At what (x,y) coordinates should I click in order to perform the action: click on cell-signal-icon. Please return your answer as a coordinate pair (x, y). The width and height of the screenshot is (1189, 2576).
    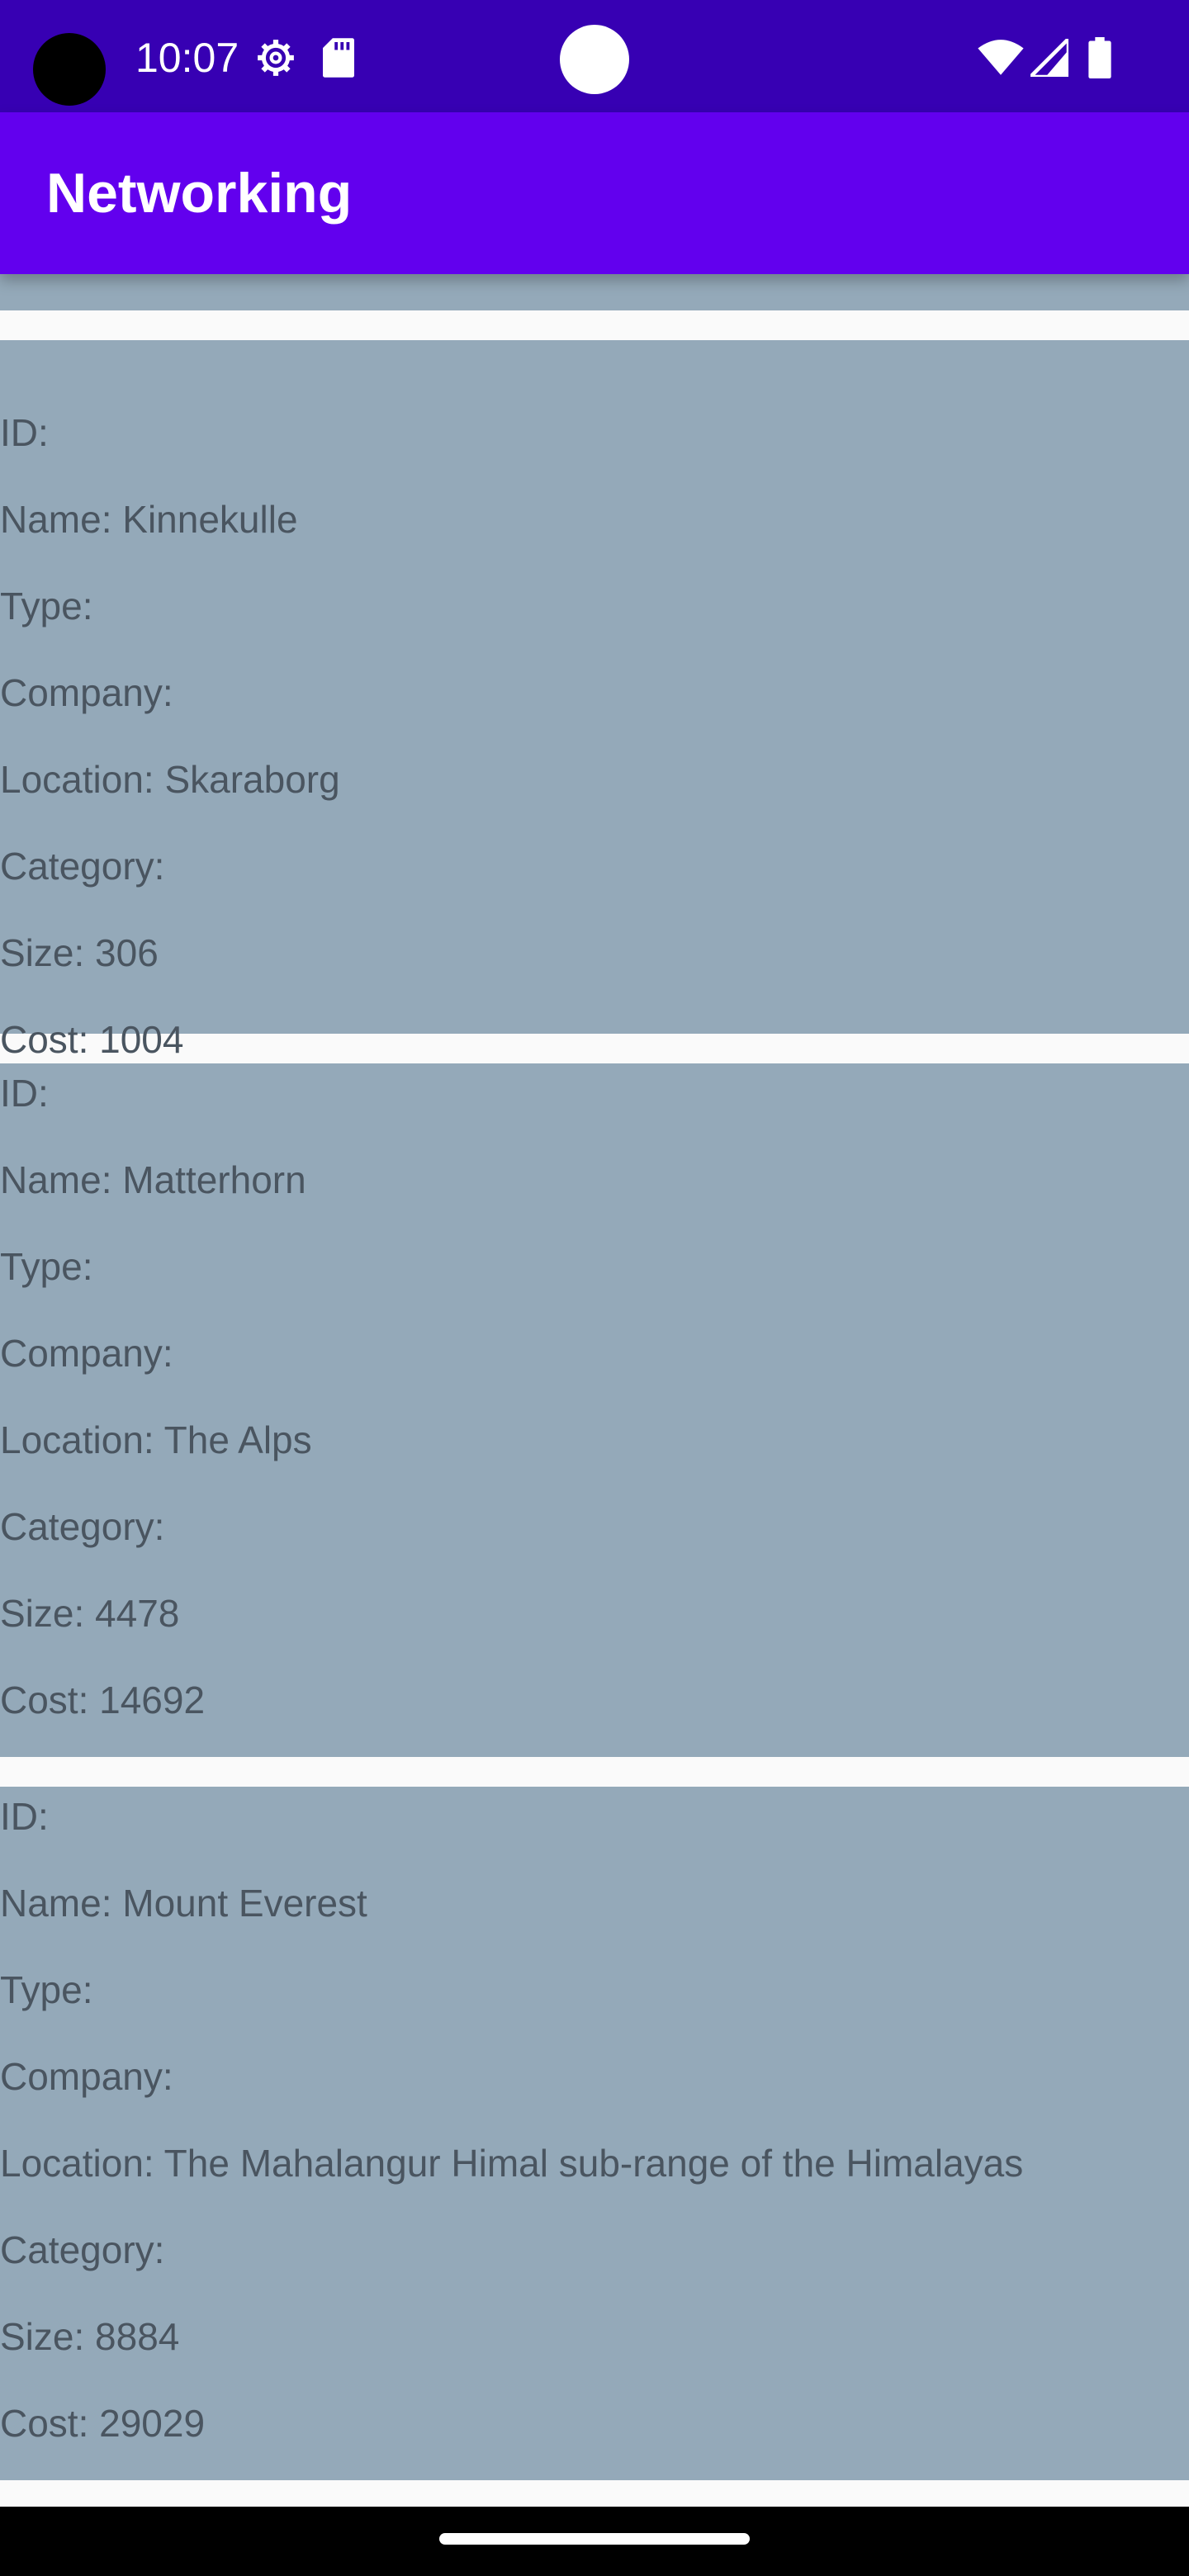
    Looking at the image, I should click on (1049, 58).